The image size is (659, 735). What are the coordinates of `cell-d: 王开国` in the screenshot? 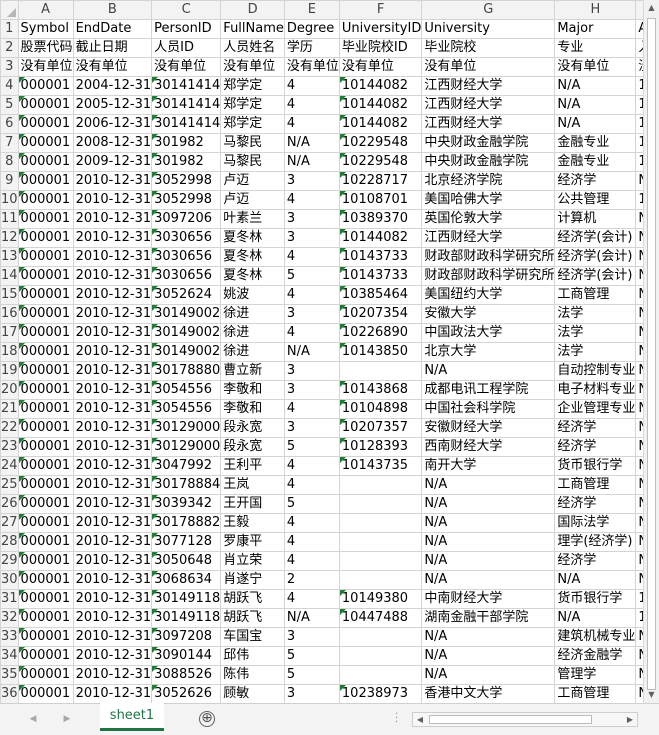 It's located at (252, 504).